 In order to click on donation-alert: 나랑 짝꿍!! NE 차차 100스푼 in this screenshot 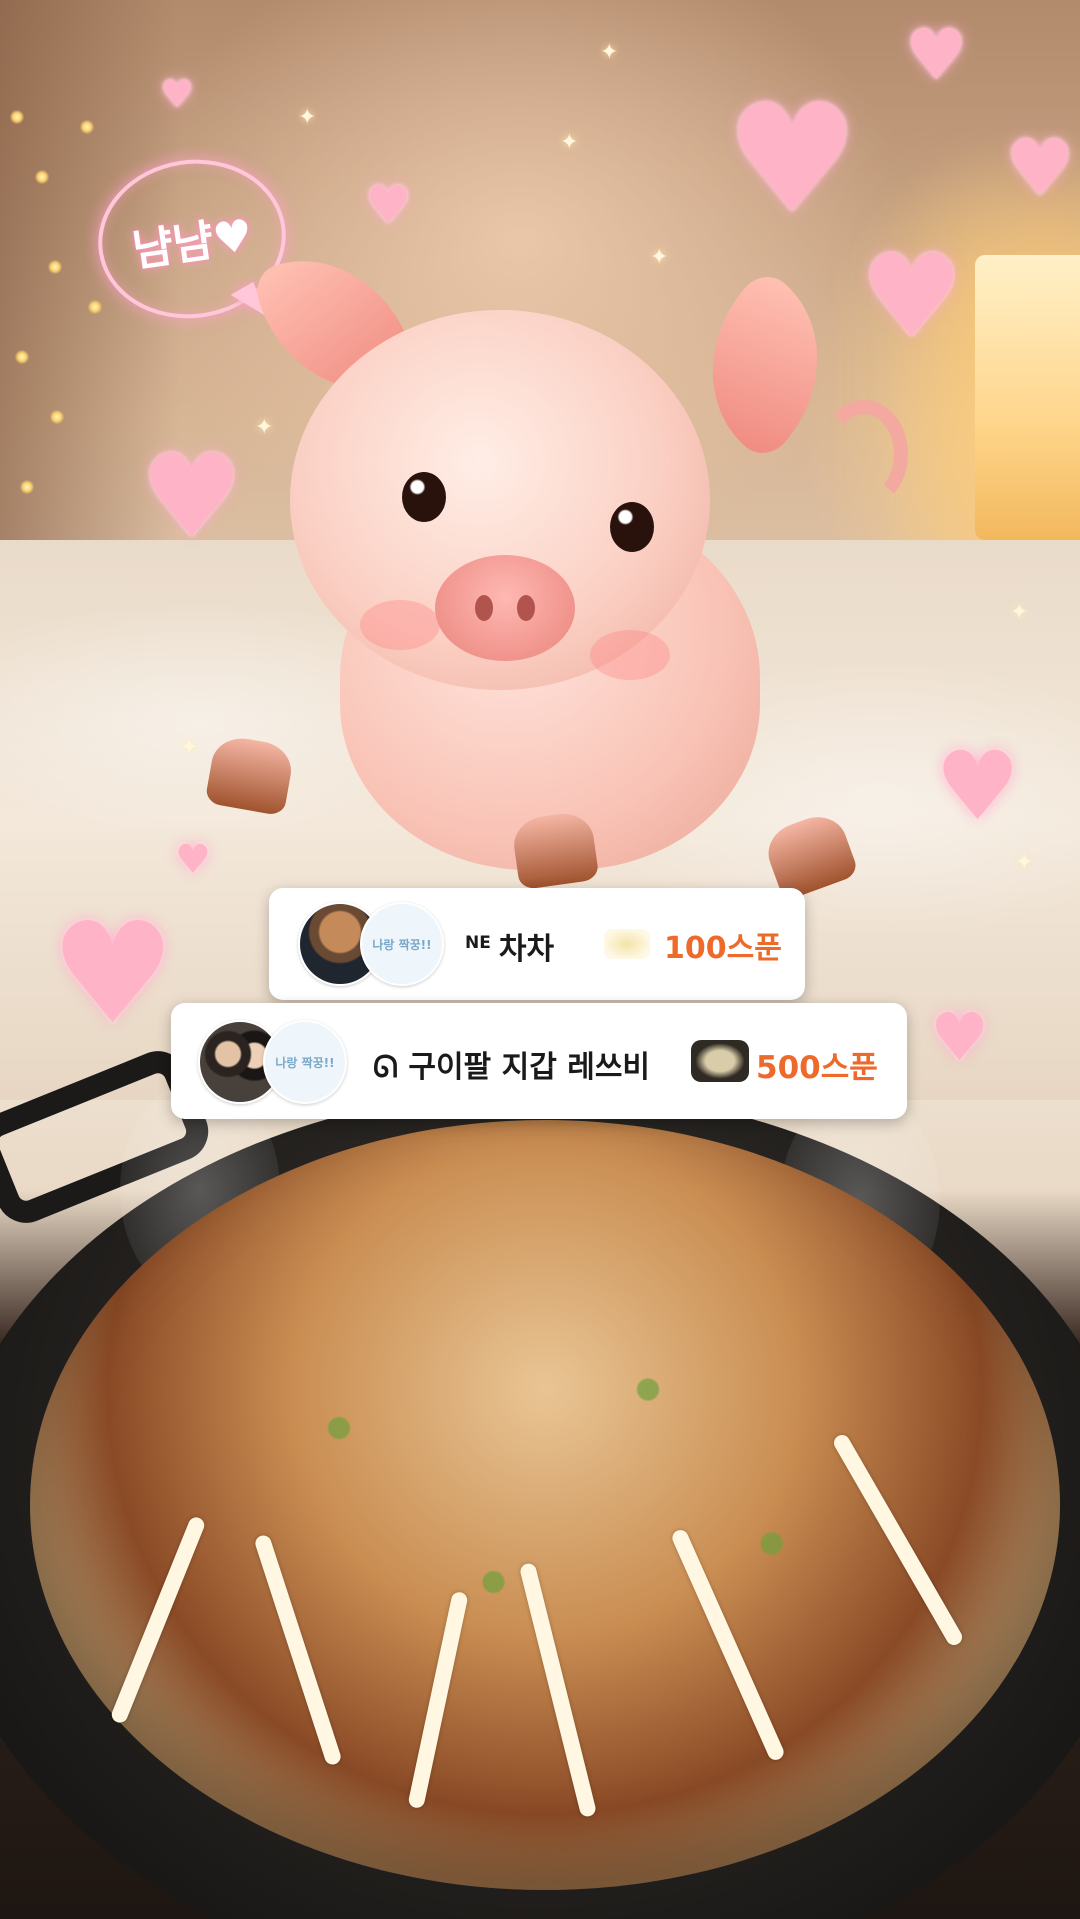, I will do `click(537, 944)`.